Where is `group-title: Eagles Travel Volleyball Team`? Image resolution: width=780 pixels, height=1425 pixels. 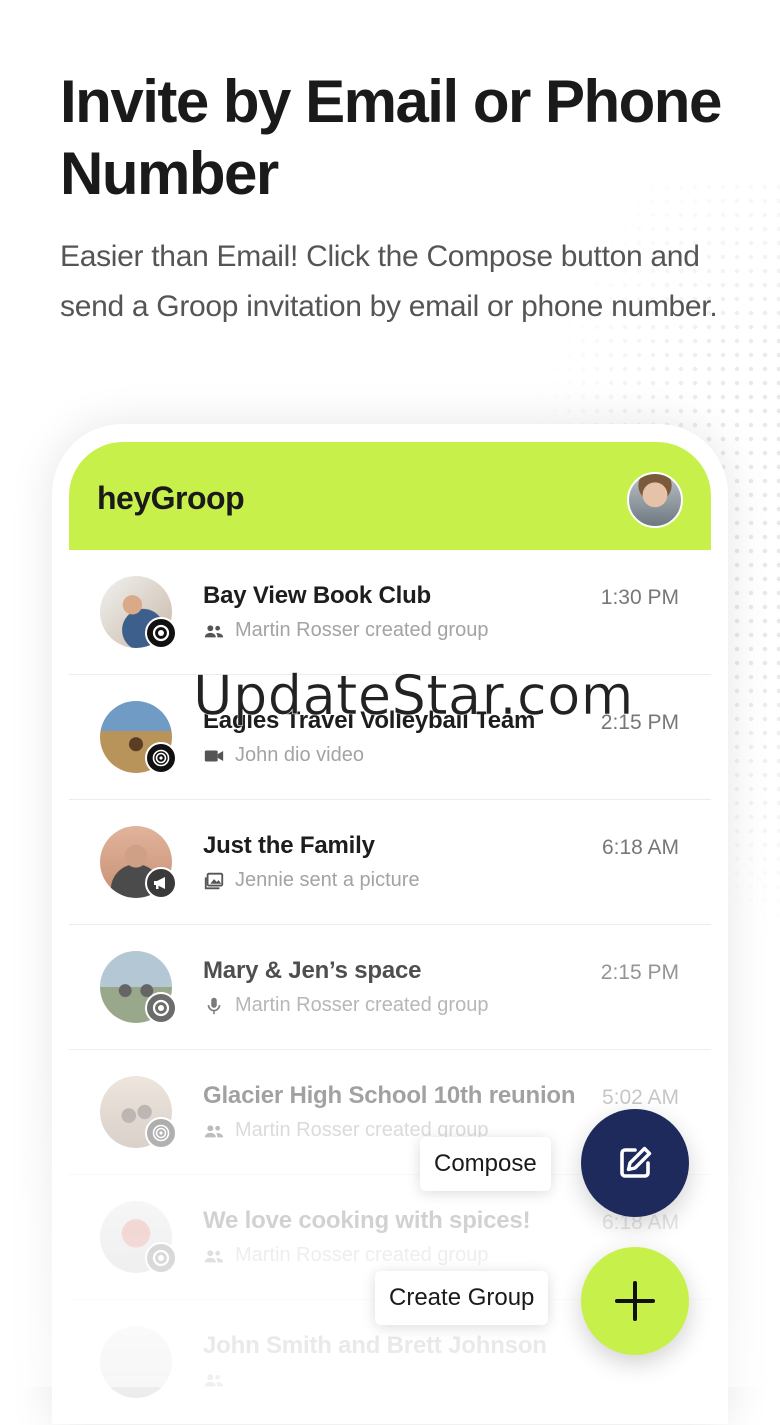
group-title: Eagles Travel Volleyball Team is located at coordinates (369, 720).